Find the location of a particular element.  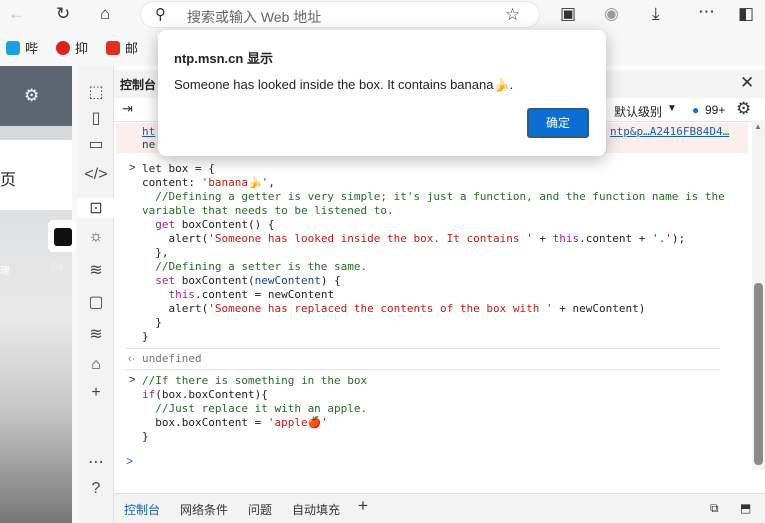

add-tool-icon: + is located at coordinates (96, 393).